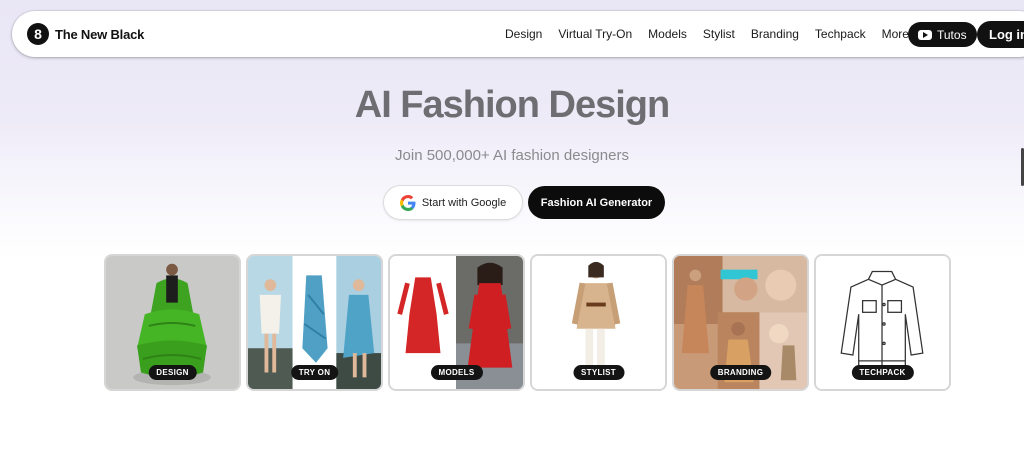 This screenshot has width=1024, height=472. What do you see at coordinates (523, 34) in the screenshot?
I see `nav-link-design: Design` at bounding box center [523, 34].